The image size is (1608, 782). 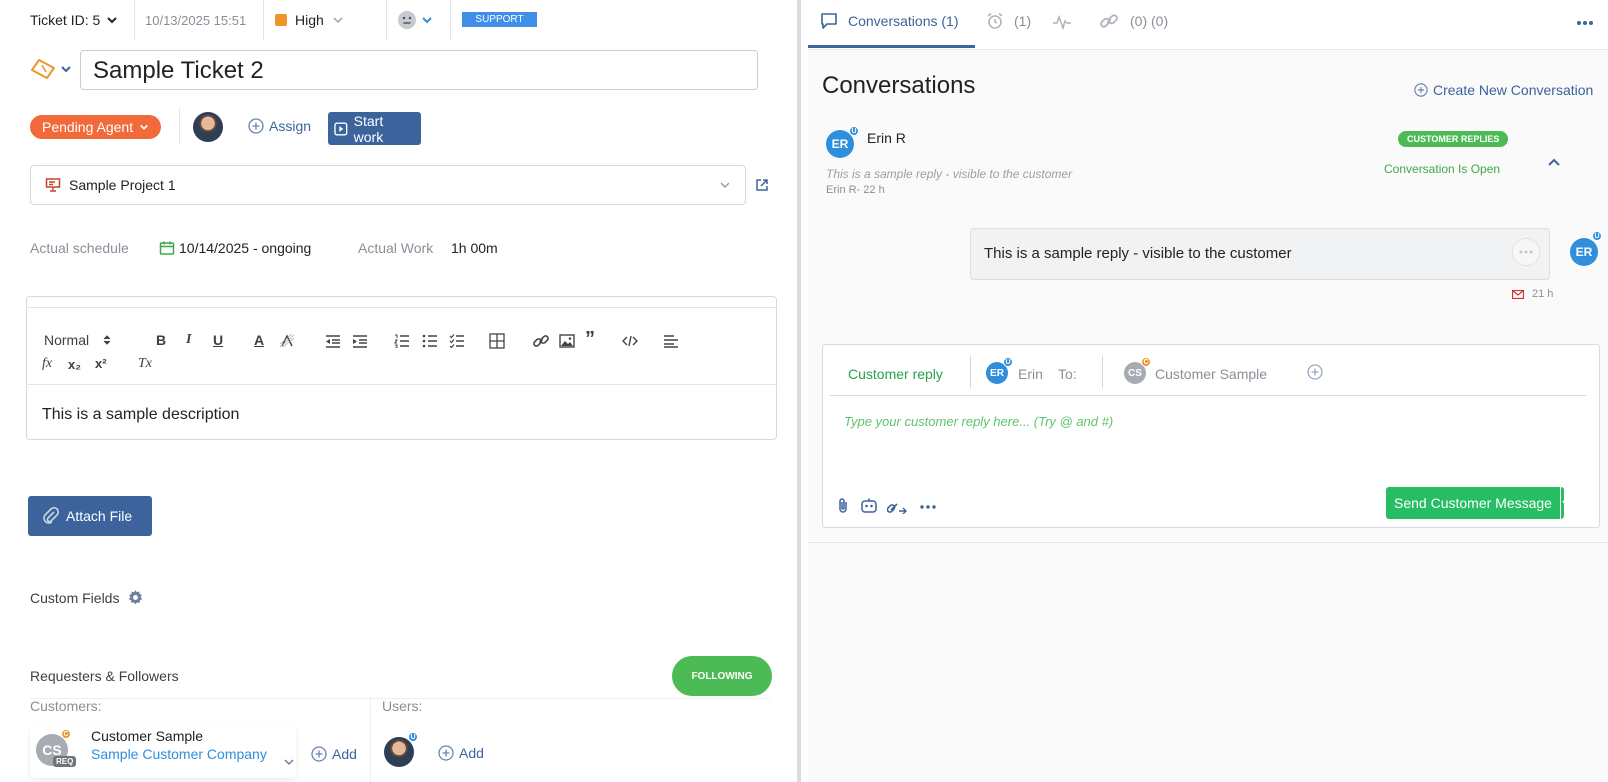 What do you see at coordinates (399, 752) in the screenshot?
I see `user-avatar` at bounding box center [399, 752].